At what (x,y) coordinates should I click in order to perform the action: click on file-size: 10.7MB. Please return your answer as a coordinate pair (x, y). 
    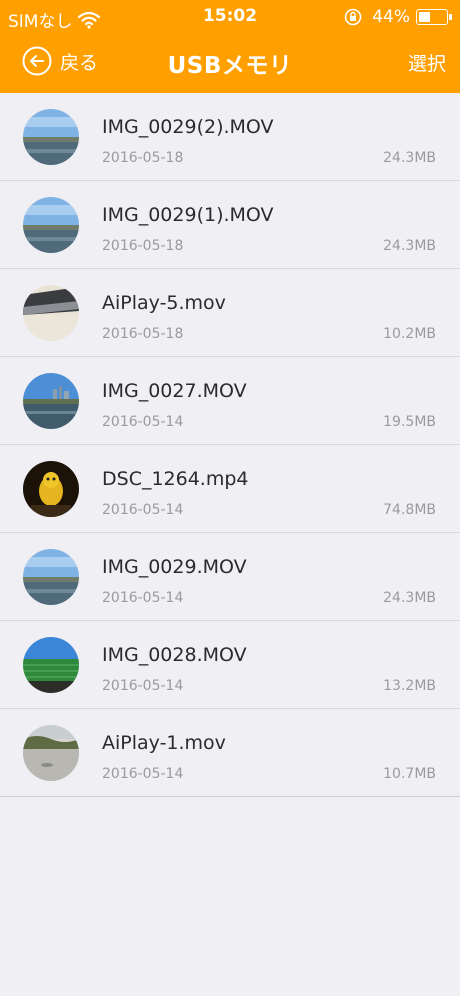
    Looking at the image, I should click on (409, 774).